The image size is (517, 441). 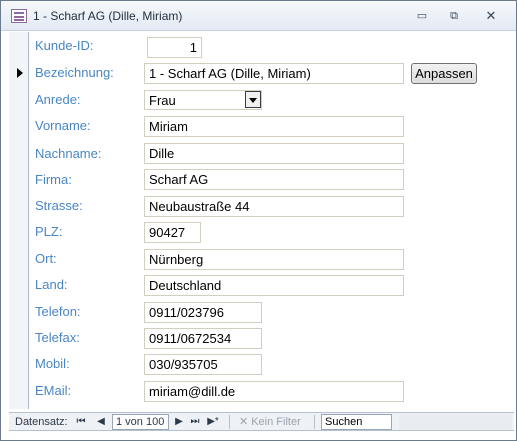 What do you see at coordinates (46, 258) in the screenshot?
I see `ort-label: Ort:` at bounding box center [46, 258].